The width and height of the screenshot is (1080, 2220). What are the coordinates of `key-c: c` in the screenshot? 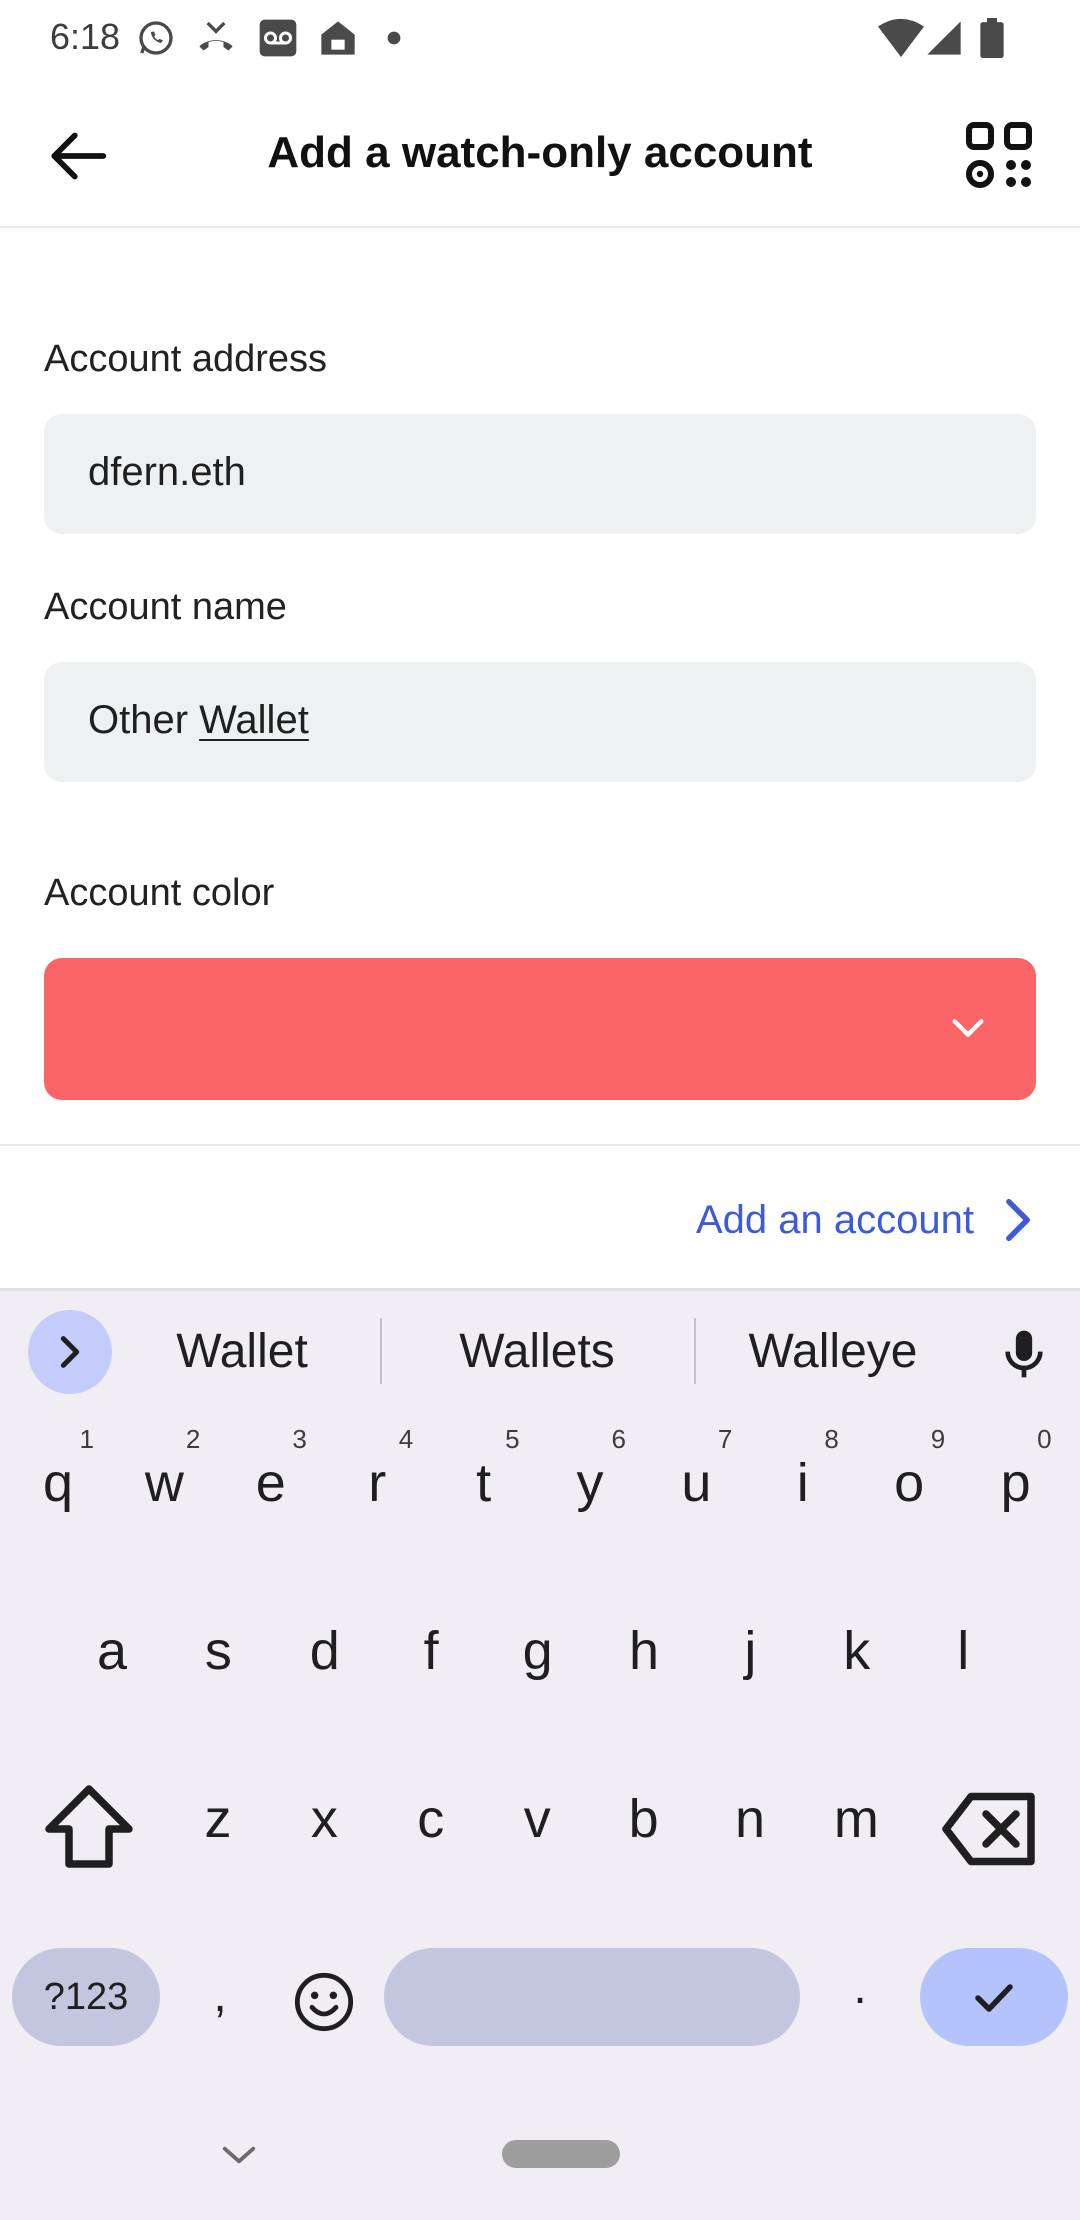 It's located at (431, 1817).